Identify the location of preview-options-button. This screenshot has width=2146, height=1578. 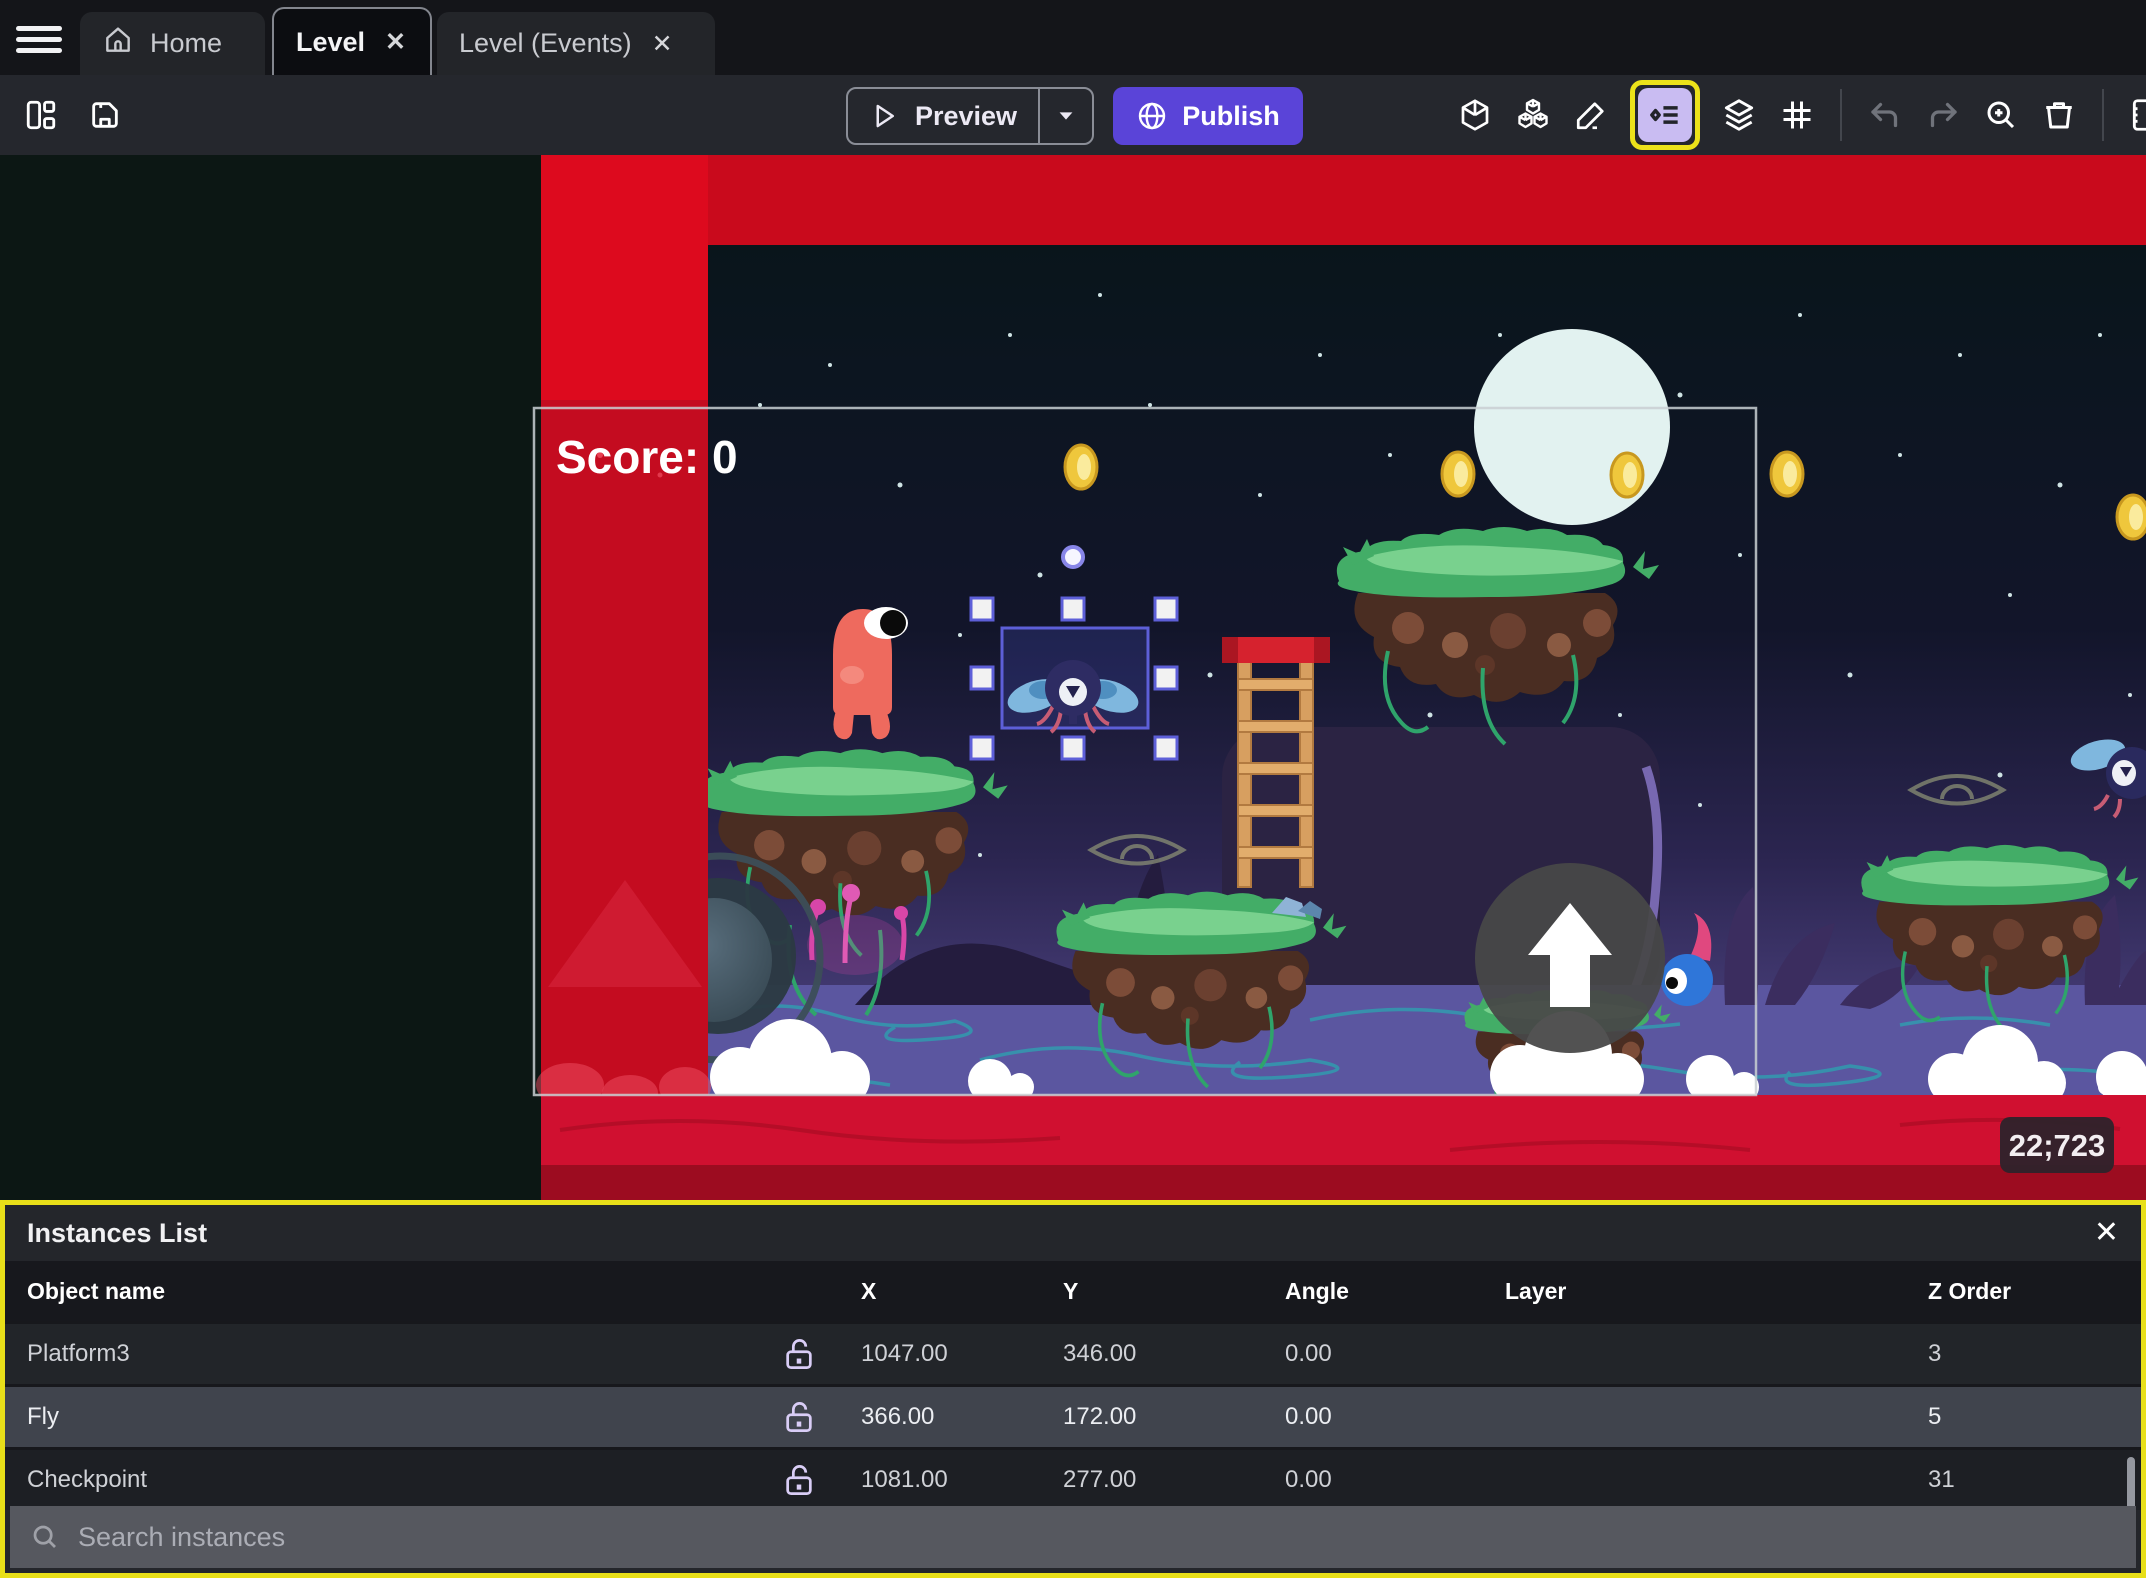
(1065, 116).